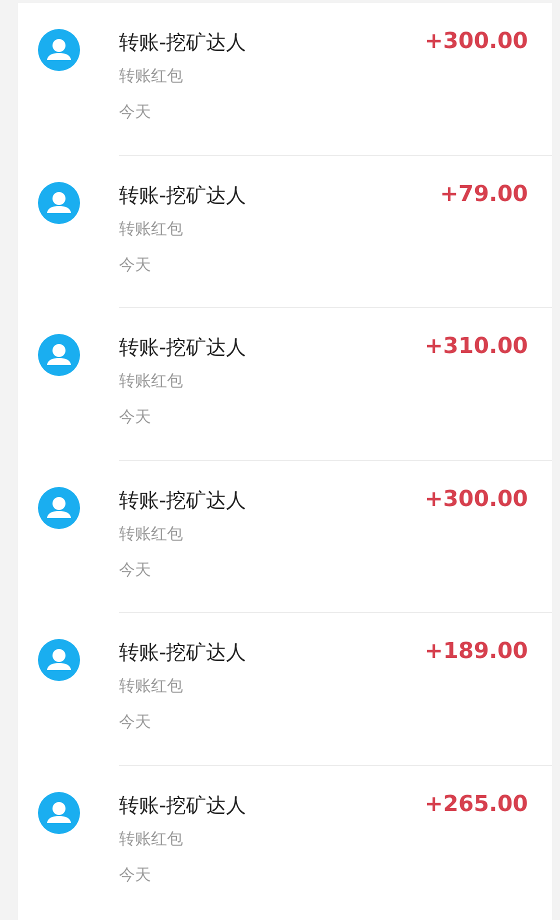  Describe the element at coordinates (476, 652) in the screenshot. I see `transaction-amount: +189.00` at that location.